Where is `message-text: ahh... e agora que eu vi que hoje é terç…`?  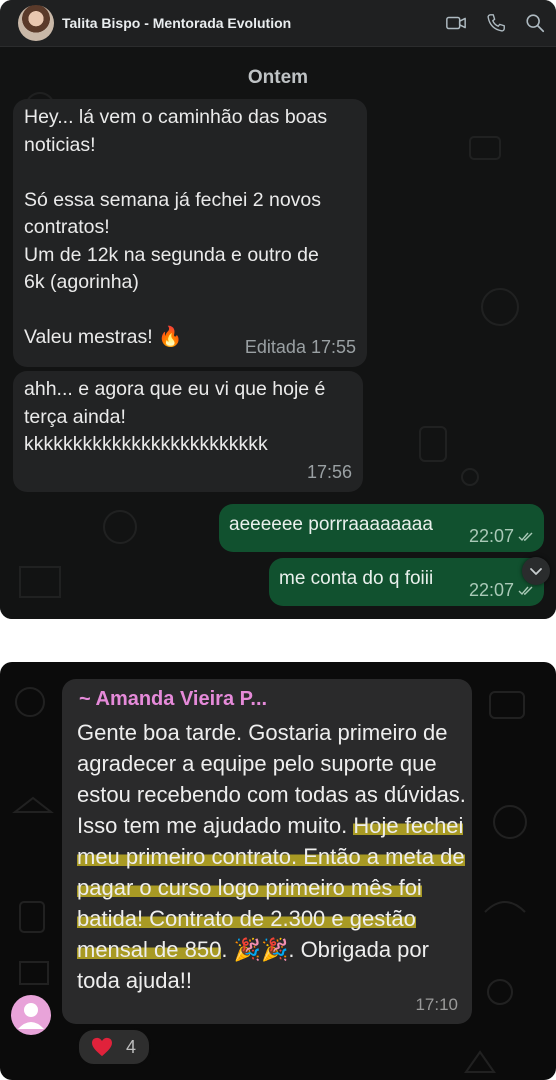
message-text: ahh... e agora que eu vi que hoje é terç… is located at coordinates (175, 416).